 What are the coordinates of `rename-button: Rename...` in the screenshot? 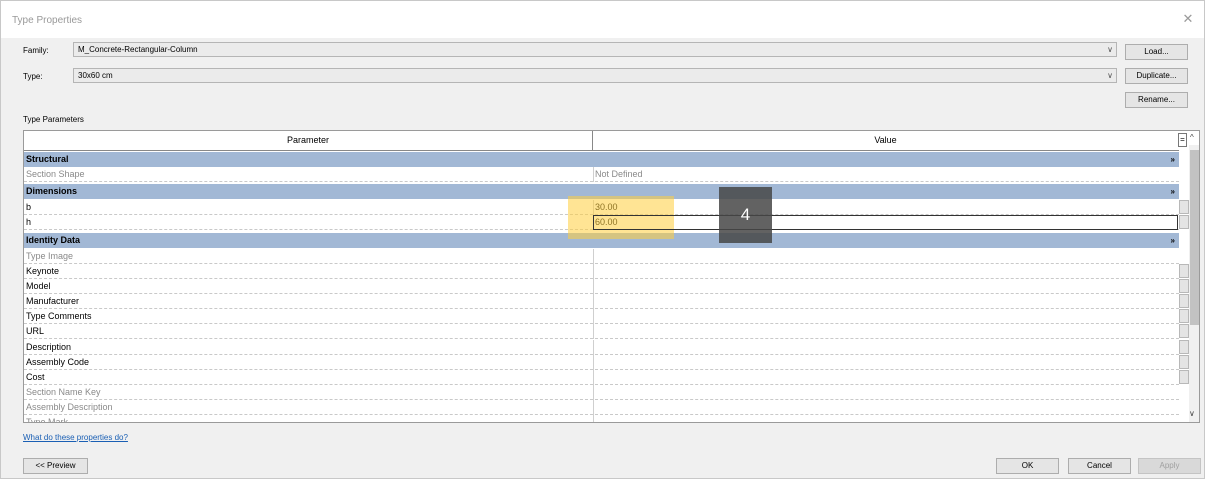 It's located at (1156, 100).